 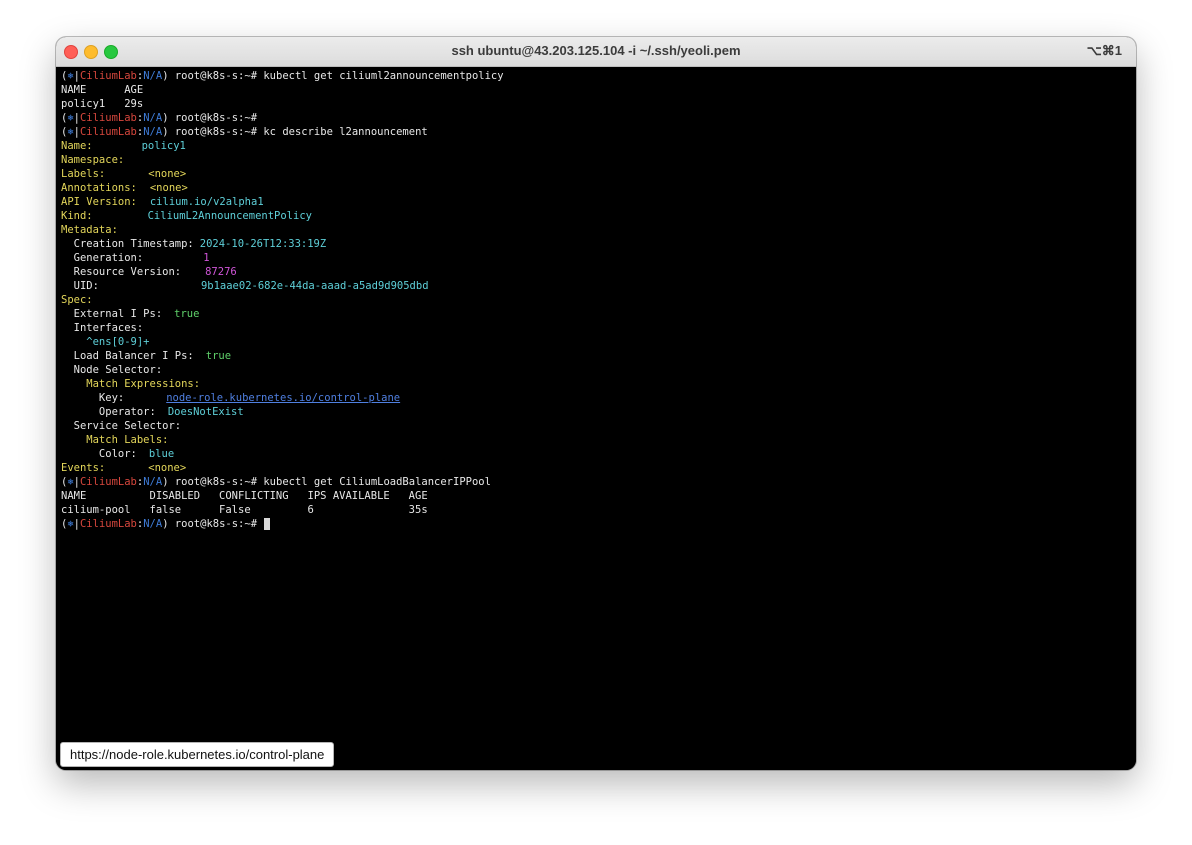 What do you see at coordinates (99, 202) in the screenshot?
I see `field-key: API Version:` at bounding box center [99, 202].